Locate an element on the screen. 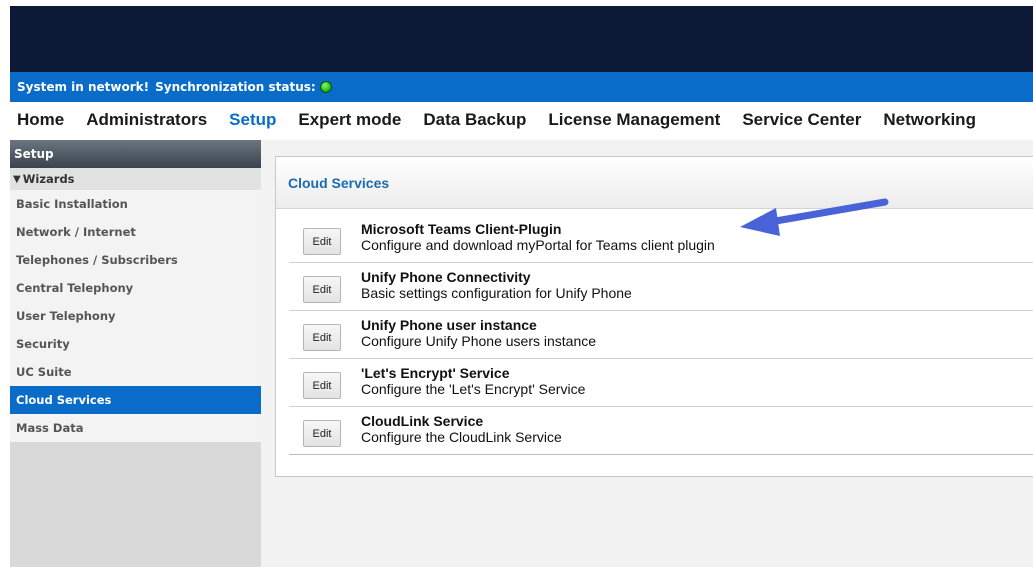 Image resolution: width=1033 pixels, height=567 pixels. sidebar-section-label: Wizards is located at coordinates (48, 179).